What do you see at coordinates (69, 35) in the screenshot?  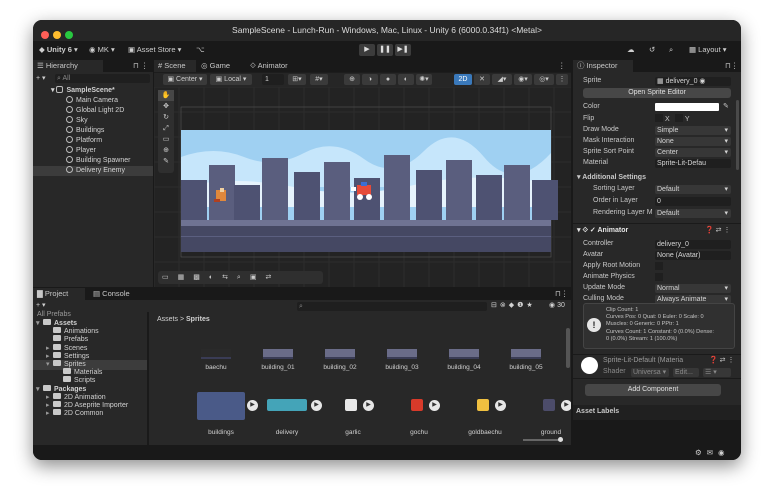 I see `zoom-button` at bounding box center [69, 35].